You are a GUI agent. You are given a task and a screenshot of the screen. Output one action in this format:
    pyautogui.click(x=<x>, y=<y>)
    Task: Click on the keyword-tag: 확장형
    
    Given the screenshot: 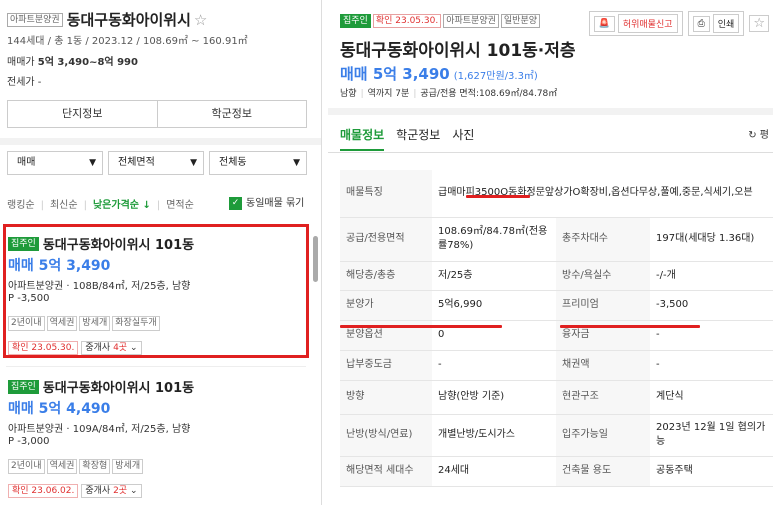 What is the action you would take?
    pyautogui.click(x=95, y=466)
    